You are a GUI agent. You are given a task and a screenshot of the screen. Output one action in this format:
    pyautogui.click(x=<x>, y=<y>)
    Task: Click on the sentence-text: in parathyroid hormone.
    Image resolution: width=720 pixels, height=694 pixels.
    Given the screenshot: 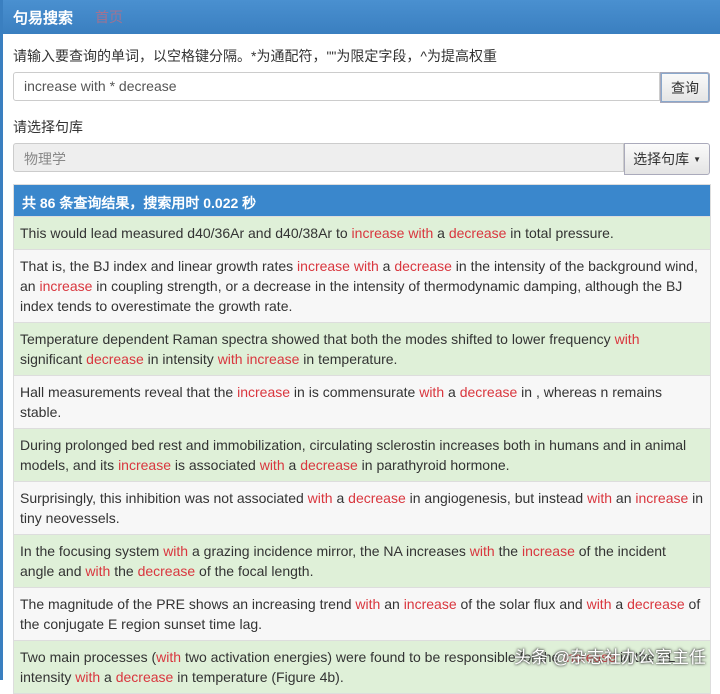 What is the action you would take?
    pyautogui.click(x=433, y=465)
    